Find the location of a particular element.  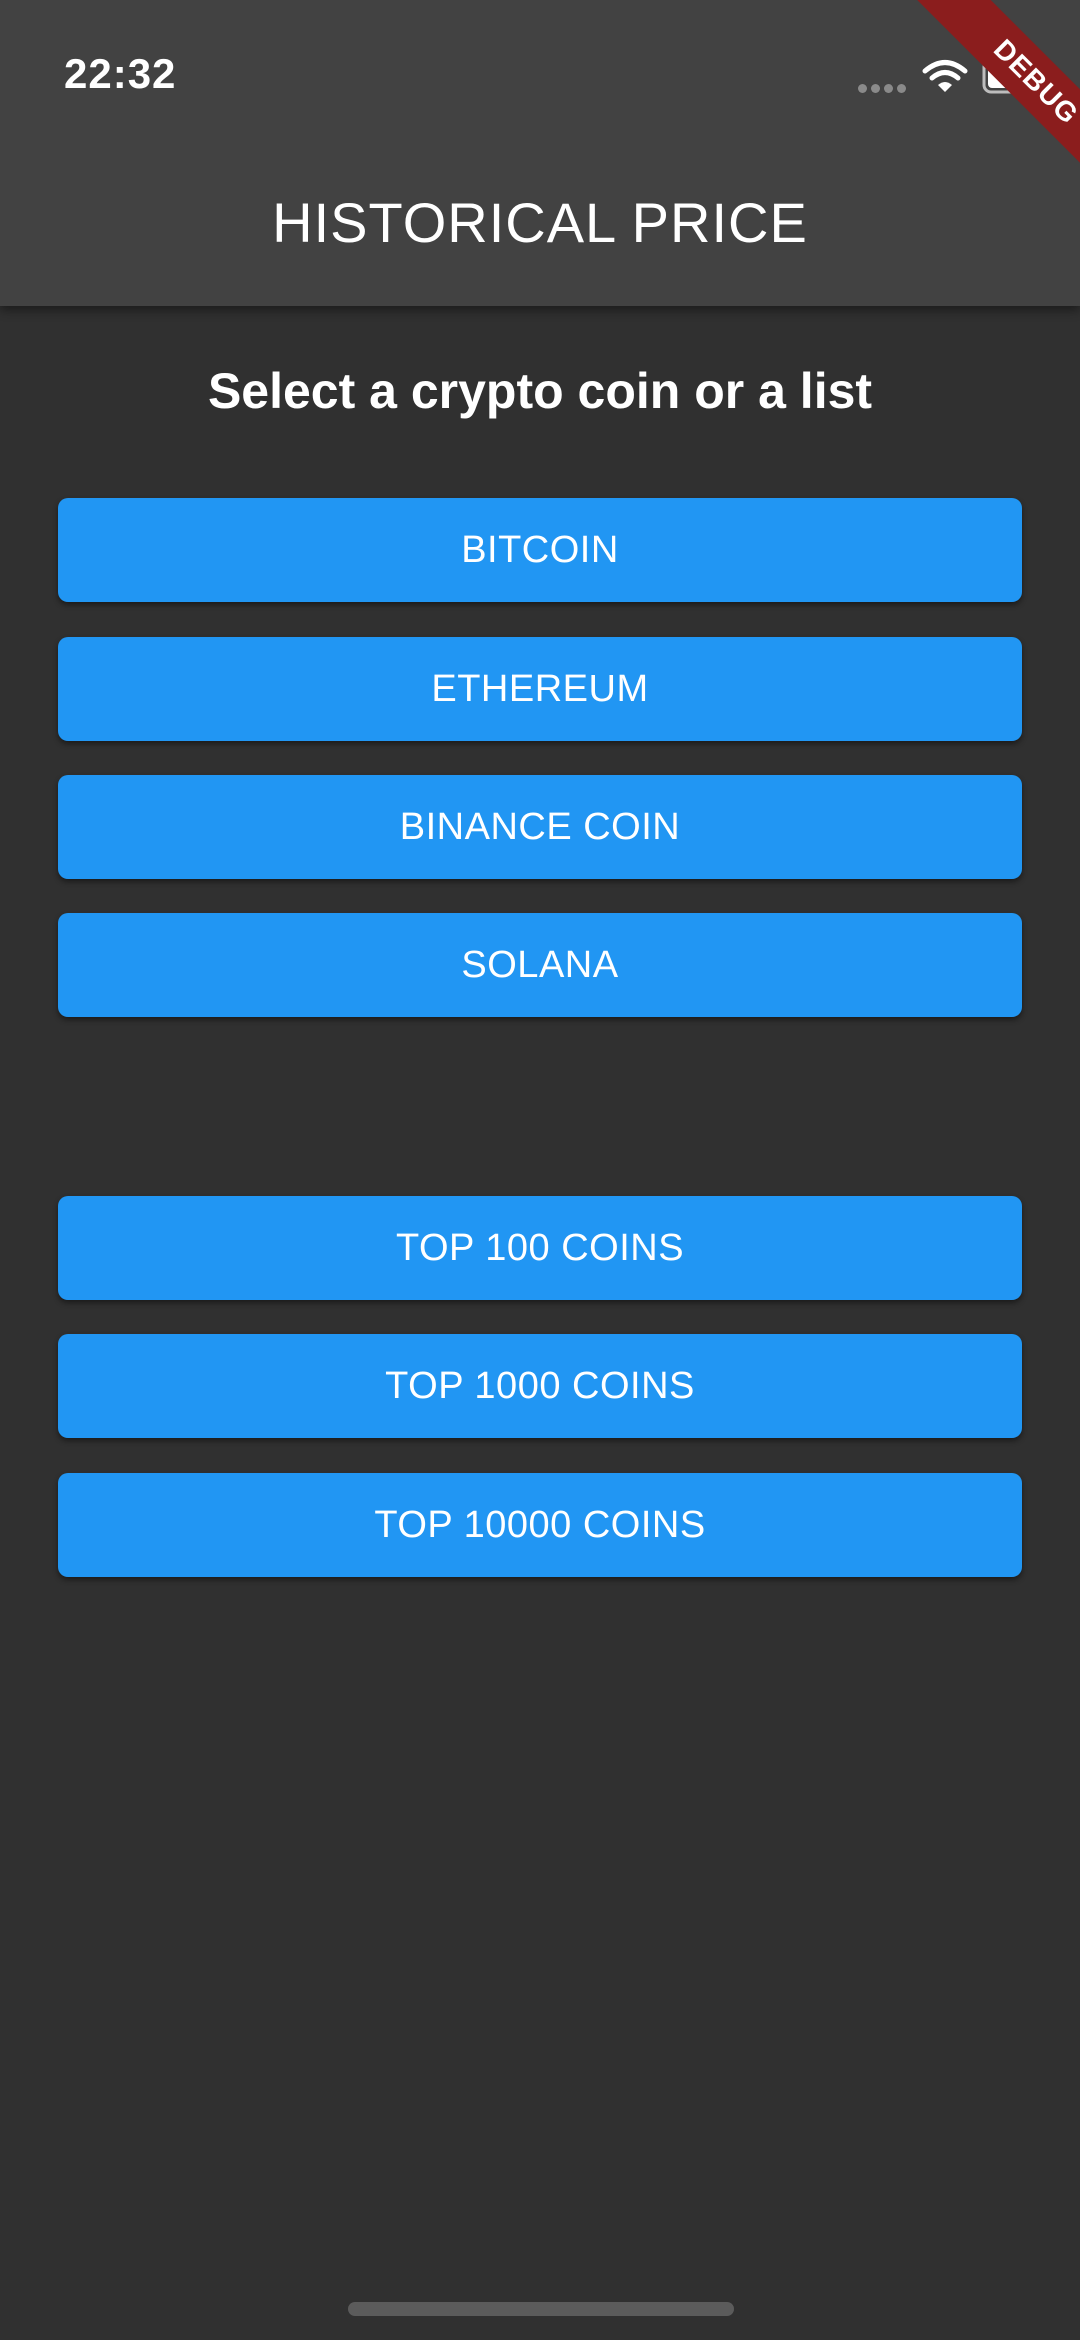

debug-banner-label: DEBUG is located at coordinates (995, 103).